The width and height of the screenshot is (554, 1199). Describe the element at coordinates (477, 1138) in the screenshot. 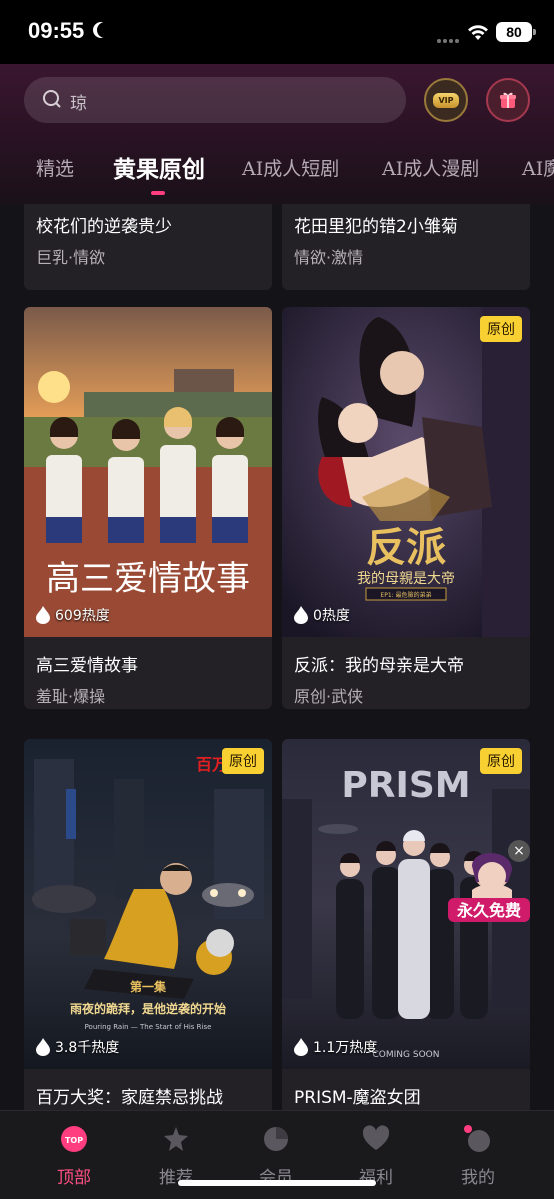

I see `profile-icon` at that location.